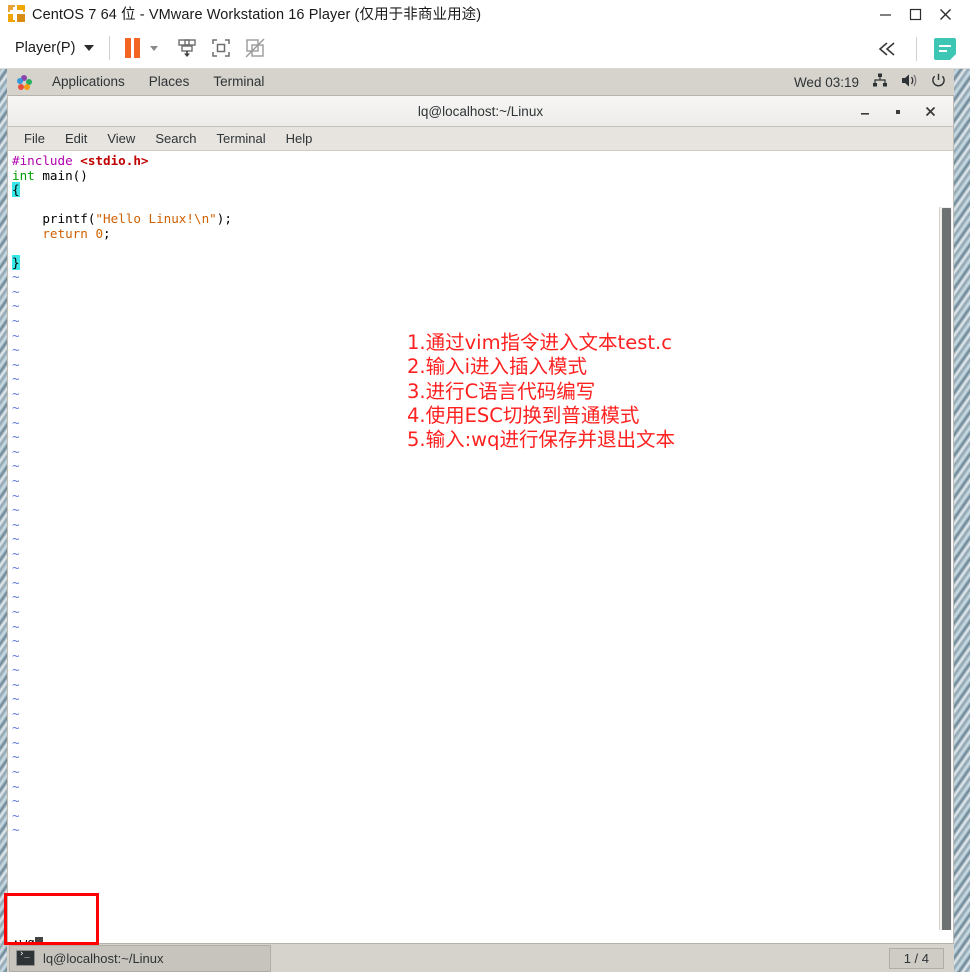  What do you see at coordinates (175, 139) in the screenshot?
I see `menu-search: Search` at bounding box center [175, 139].